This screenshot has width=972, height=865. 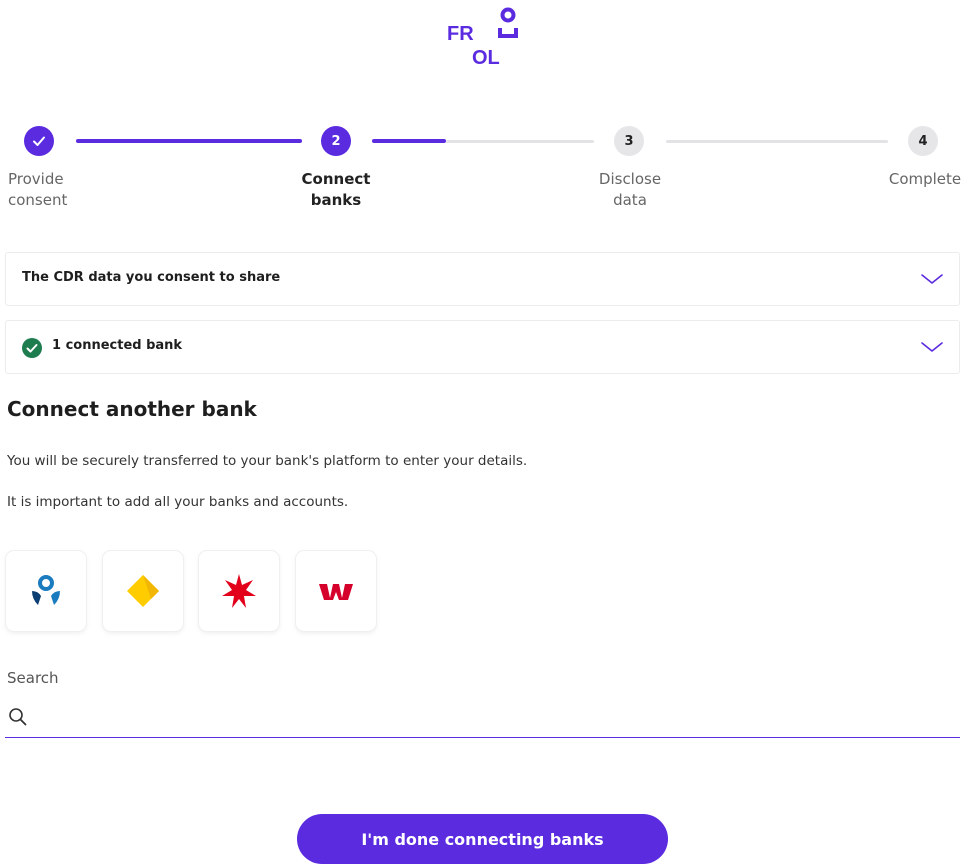 I want to click on step-3-label-line2: data, so click(x=630, y=200).